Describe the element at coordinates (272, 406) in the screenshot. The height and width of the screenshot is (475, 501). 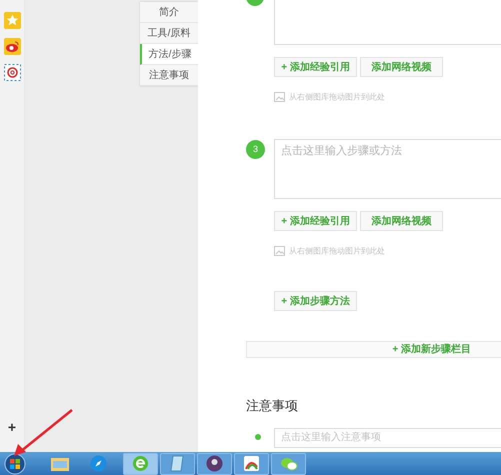
I see `notes-heading: 注意事项` at that location.